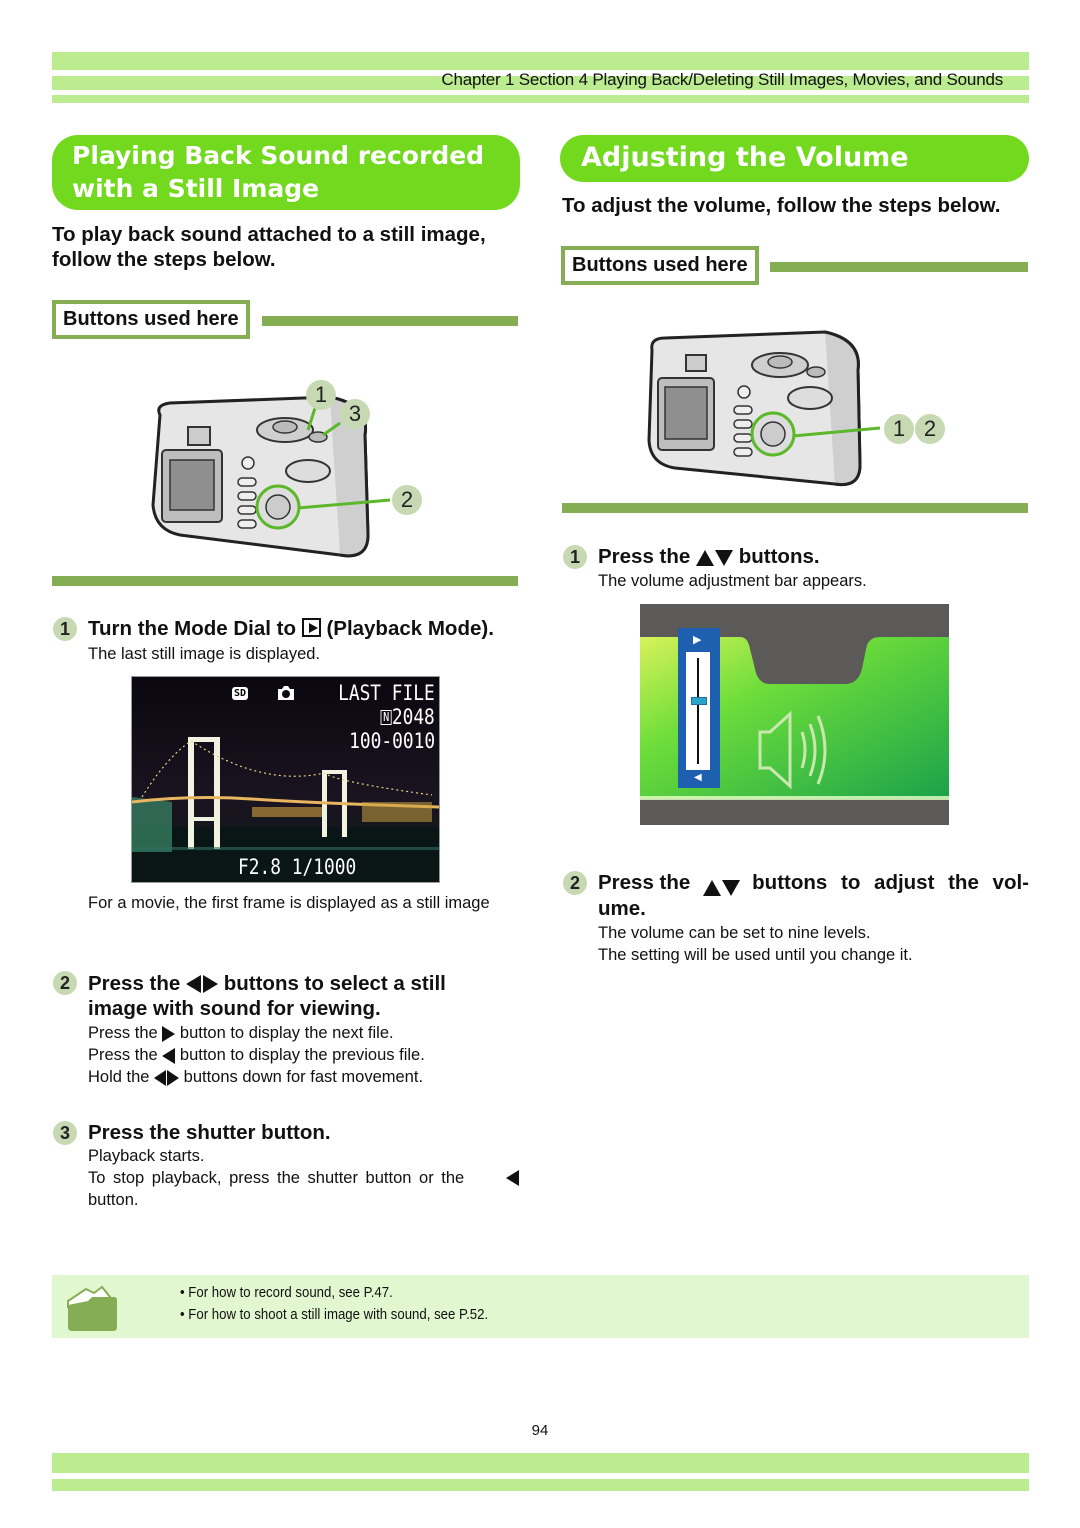 The height and width of the screenshot is (1528, 1080). I want to click on volume-slider-panel: ▶ ◀, so click(699, 708).